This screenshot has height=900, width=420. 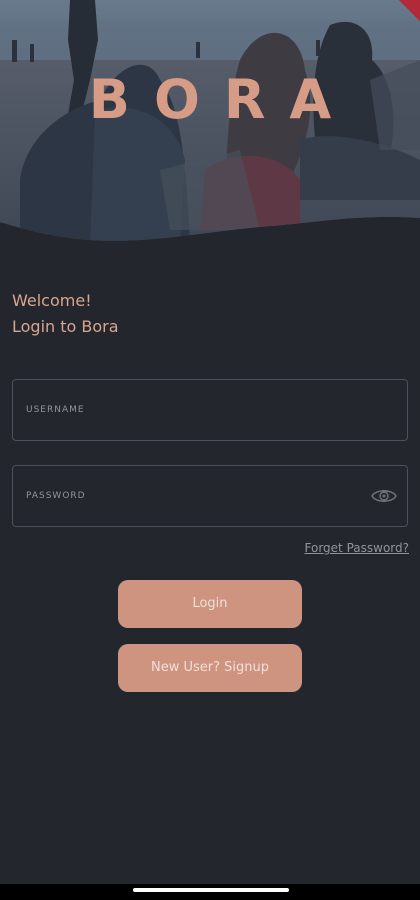 What do you see at coordinates (192, 497) in the screenshot?
I see `password-input` at bounding box center [192, 497].